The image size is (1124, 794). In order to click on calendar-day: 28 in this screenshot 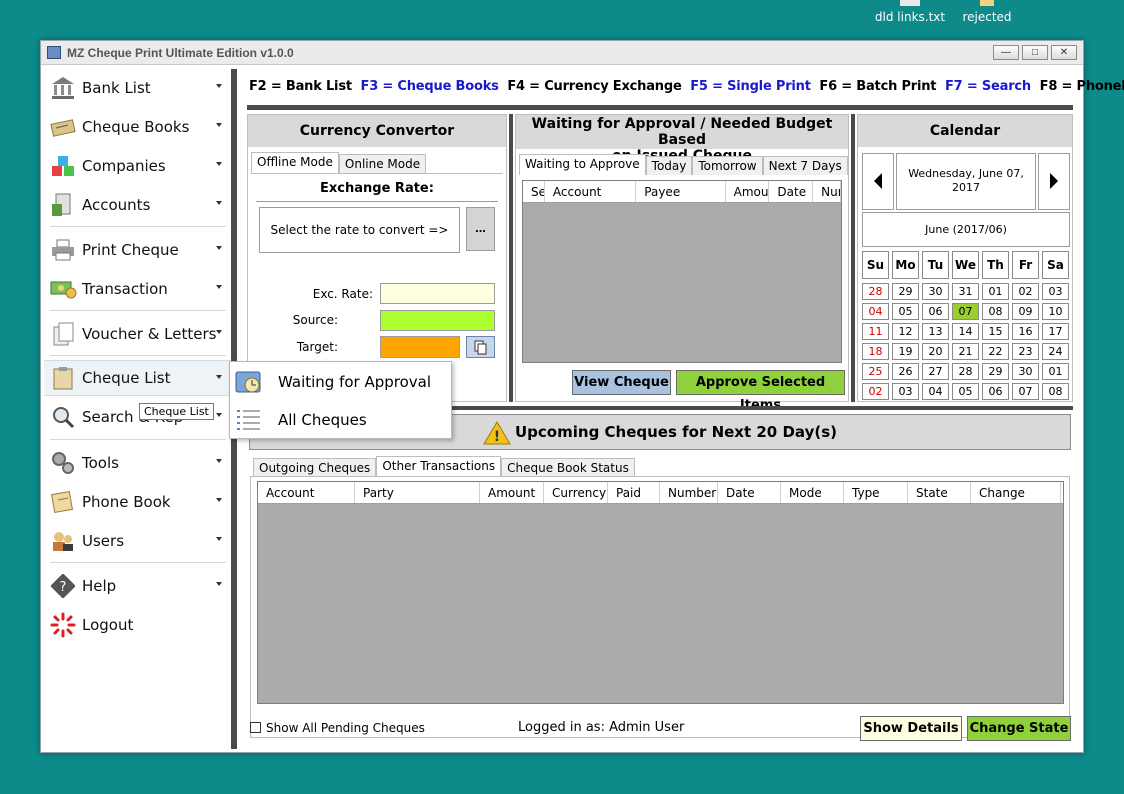, I will do `click(965, 371)`.